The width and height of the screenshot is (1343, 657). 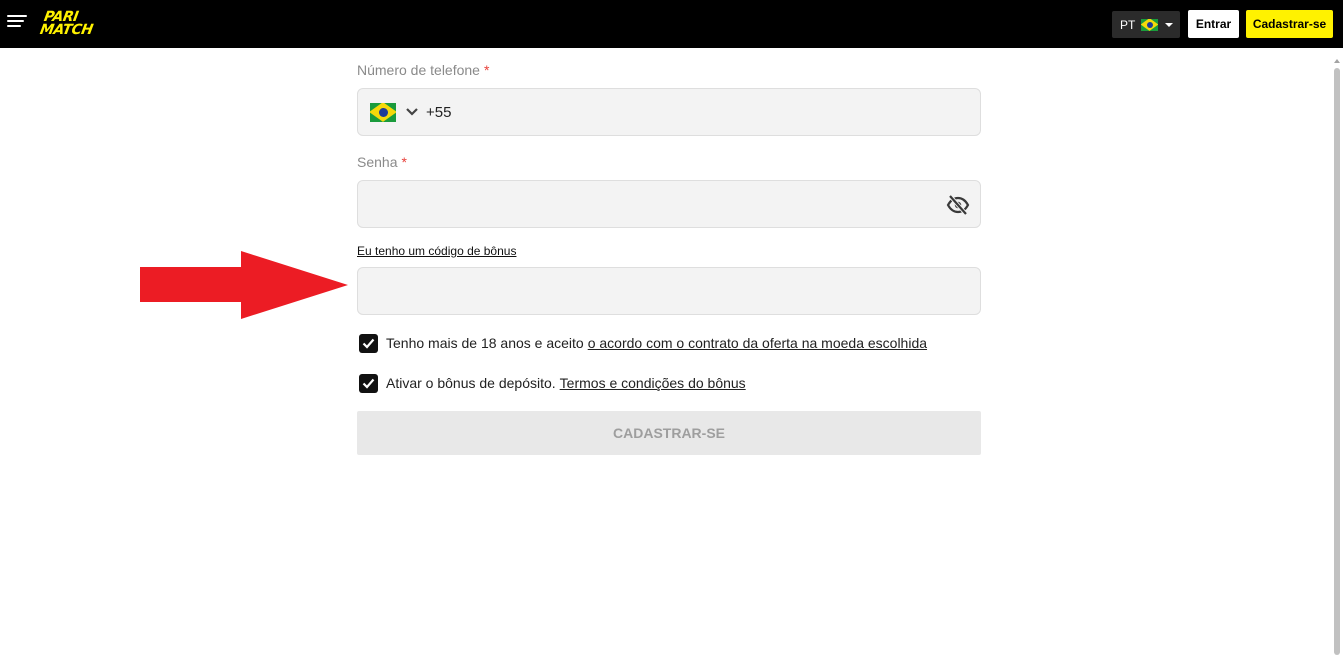 What do you see at coordinates (66, 30) in the screenshot?
I see `logo-text-bottom: MATCH` at bounding box center [66, 30].